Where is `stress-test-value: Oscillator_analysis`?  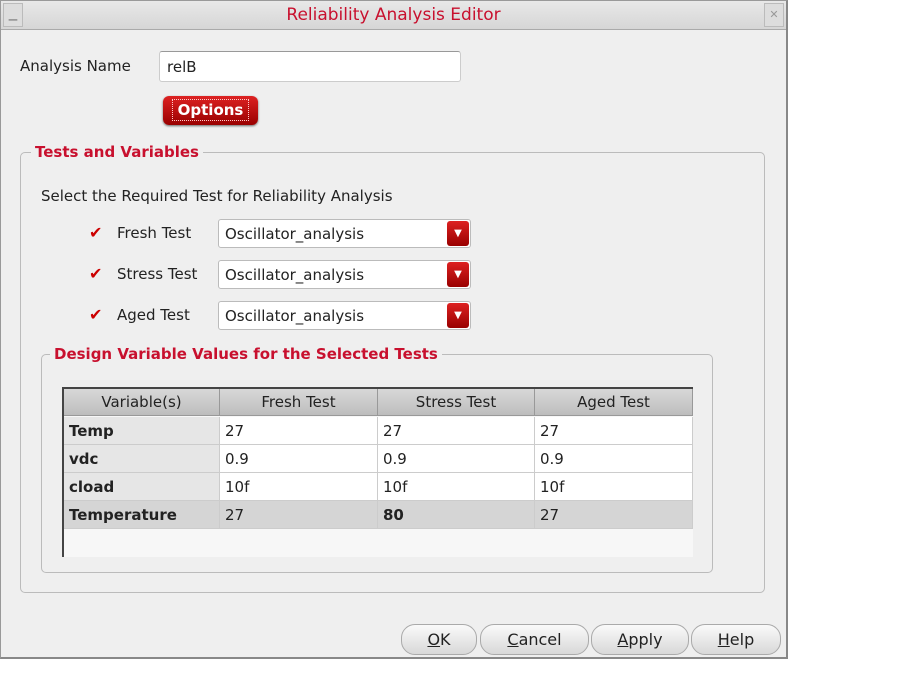 stress-test-value: Oscillator_analysis is located at coordinates (295, 275).